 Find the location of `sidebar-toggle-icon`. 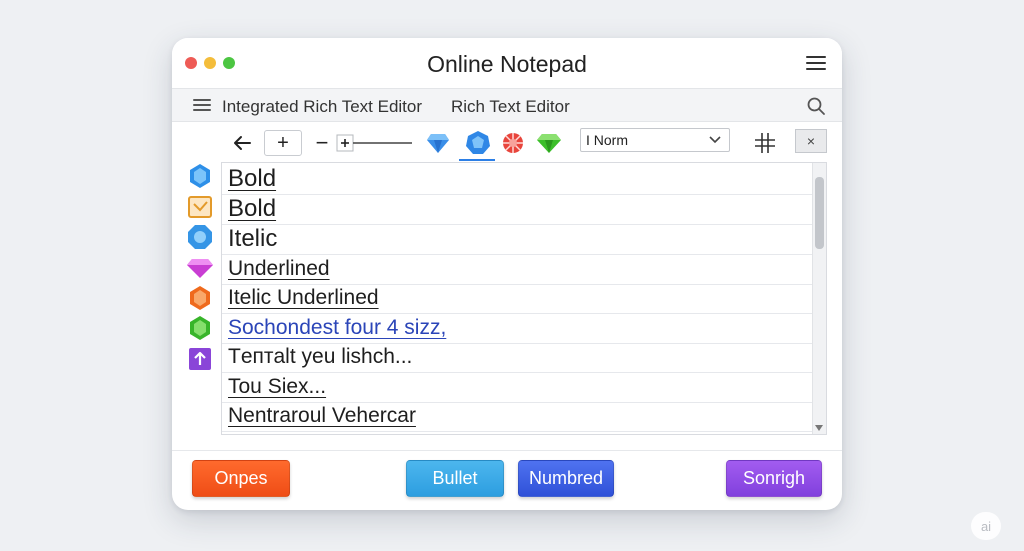

sidebar-toggle-icon is located at coordinates (202, 105).